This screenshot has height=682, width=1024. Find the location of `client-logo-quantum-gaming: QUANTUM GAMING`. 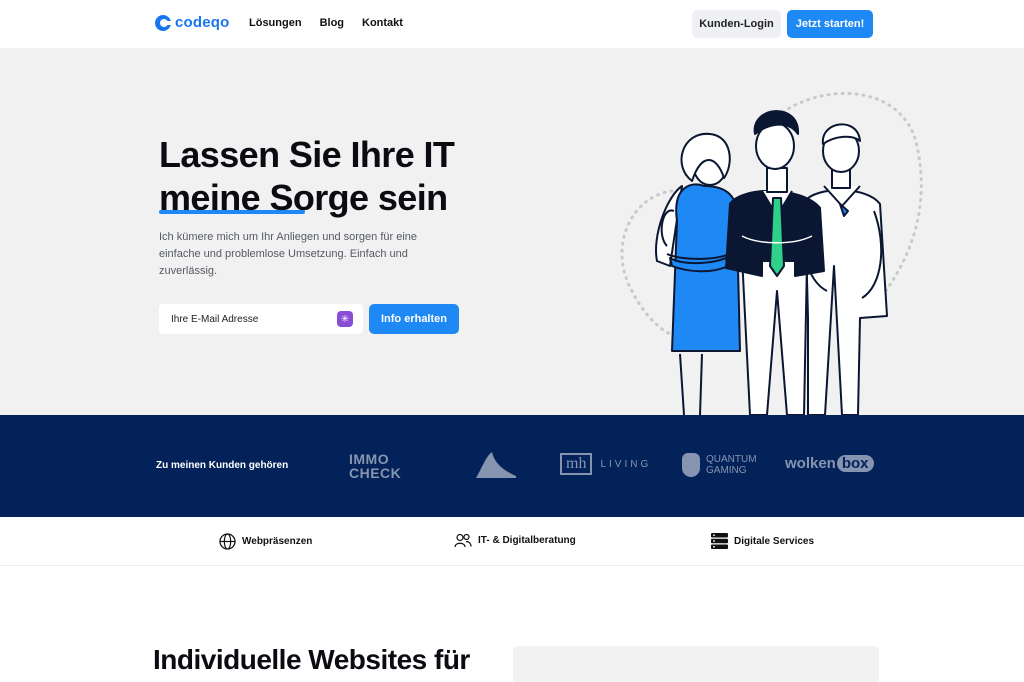

client-logo-quantum-gaming: QUANTUM GAMING is located at coordinates (719, 465).